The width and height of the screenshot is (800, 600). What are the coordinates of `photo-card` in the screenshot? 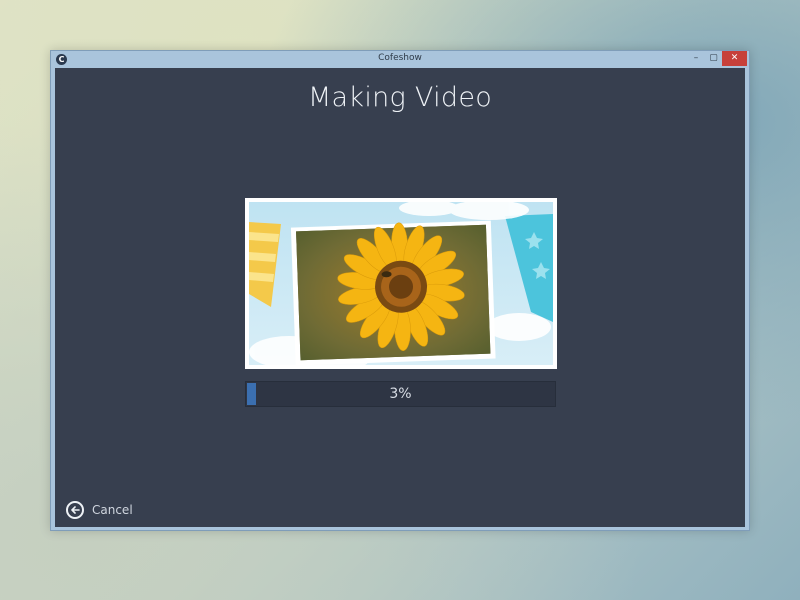 It's located at (393, 292).